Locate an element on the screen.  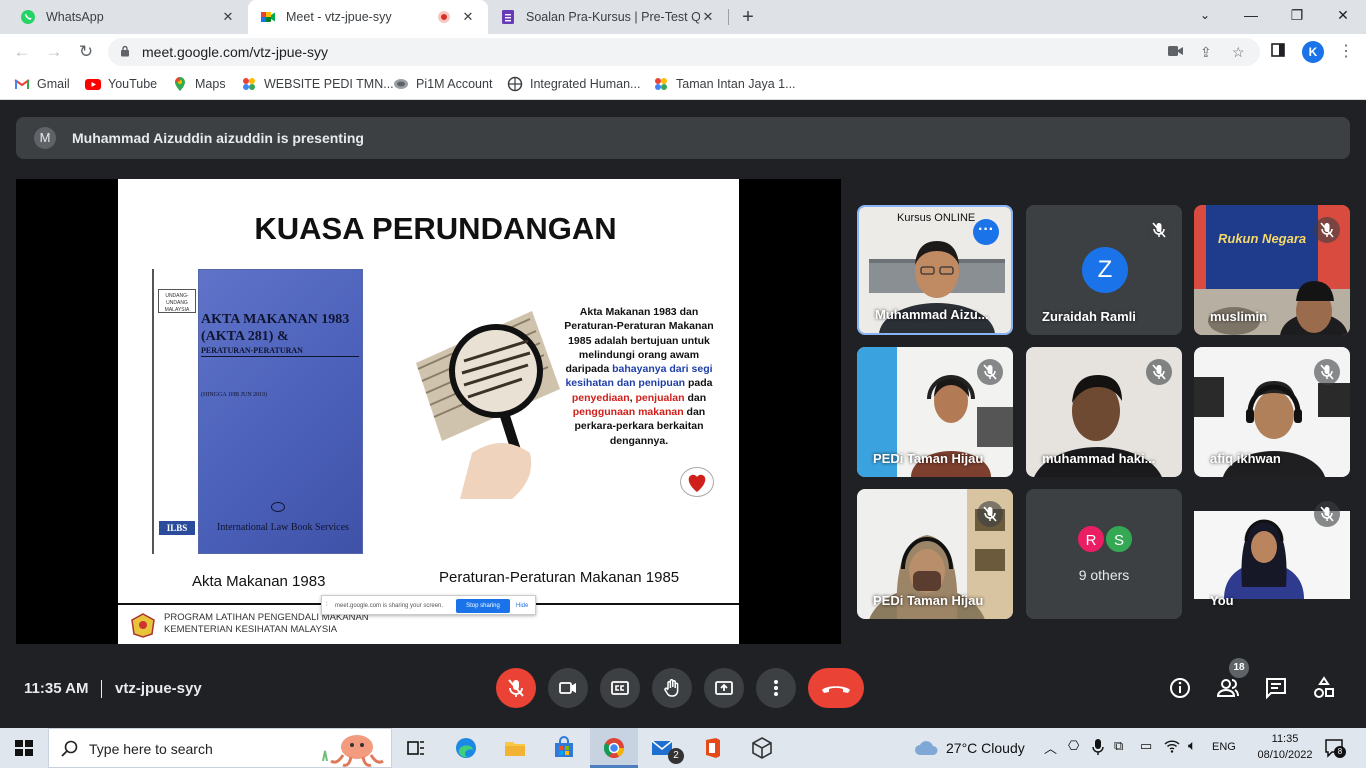
menu-kebab-icon: ⋮ is located at coordinates (1346, 52).